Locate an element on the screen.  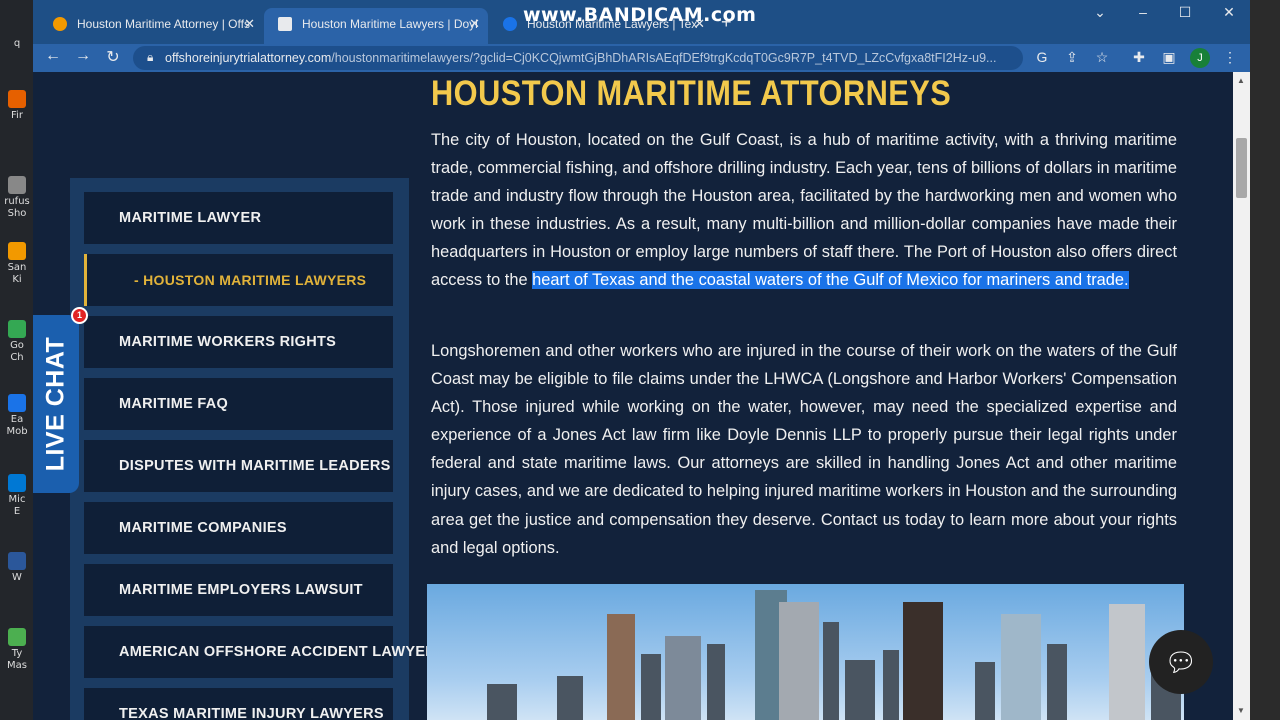
bookmark-star-icon: ☆ is located at coordinates (1102, 57).